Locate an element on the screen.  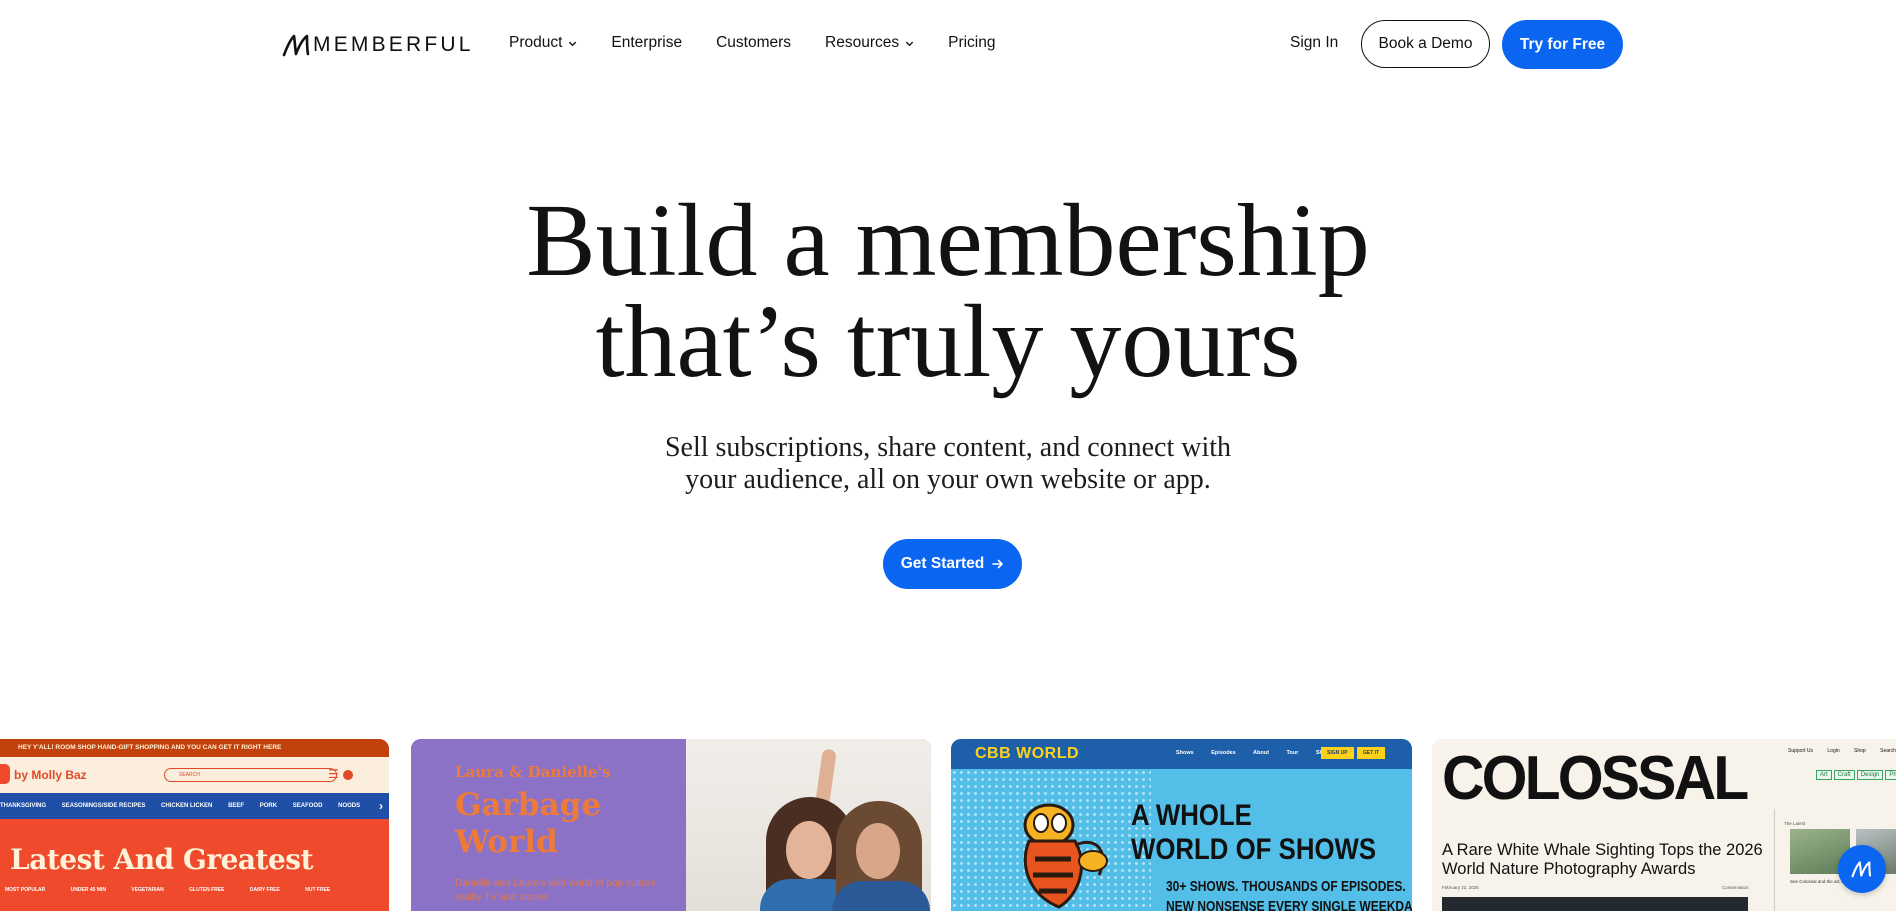
card2-title: Garbage World is located at coordinates (528, 824).